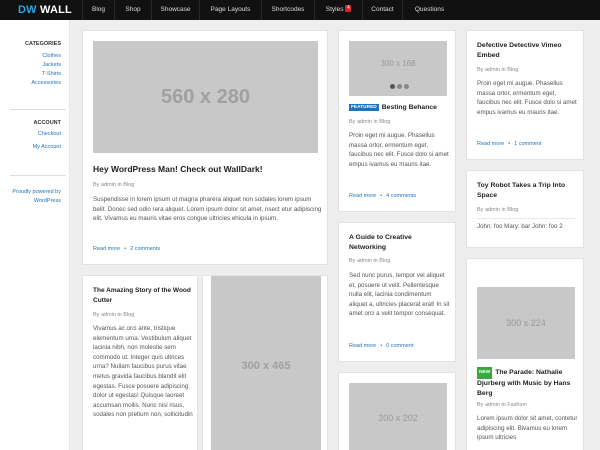  I want to click on account-heading: ACCOUNT, so click(47, 123).